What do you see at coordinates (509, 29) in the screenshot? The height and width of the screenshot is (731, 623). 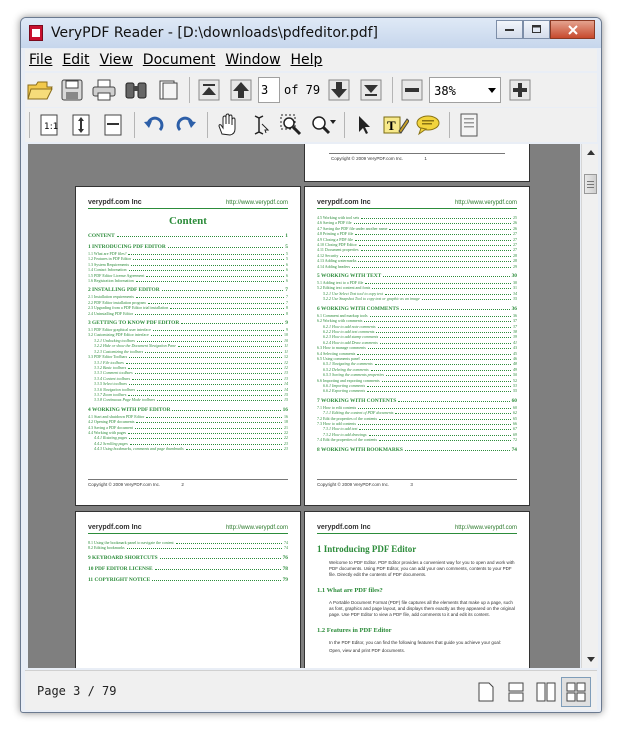 I see `minimize-button` at bounding box center [509, 29].